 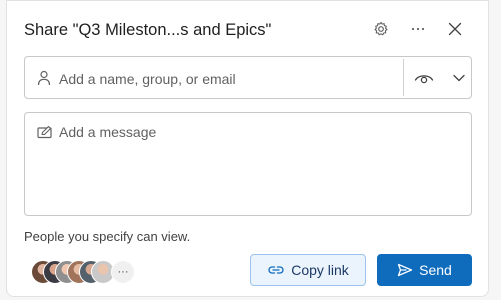 I want to click on copy-link-button: Copy link, so click(x=308, y=270).